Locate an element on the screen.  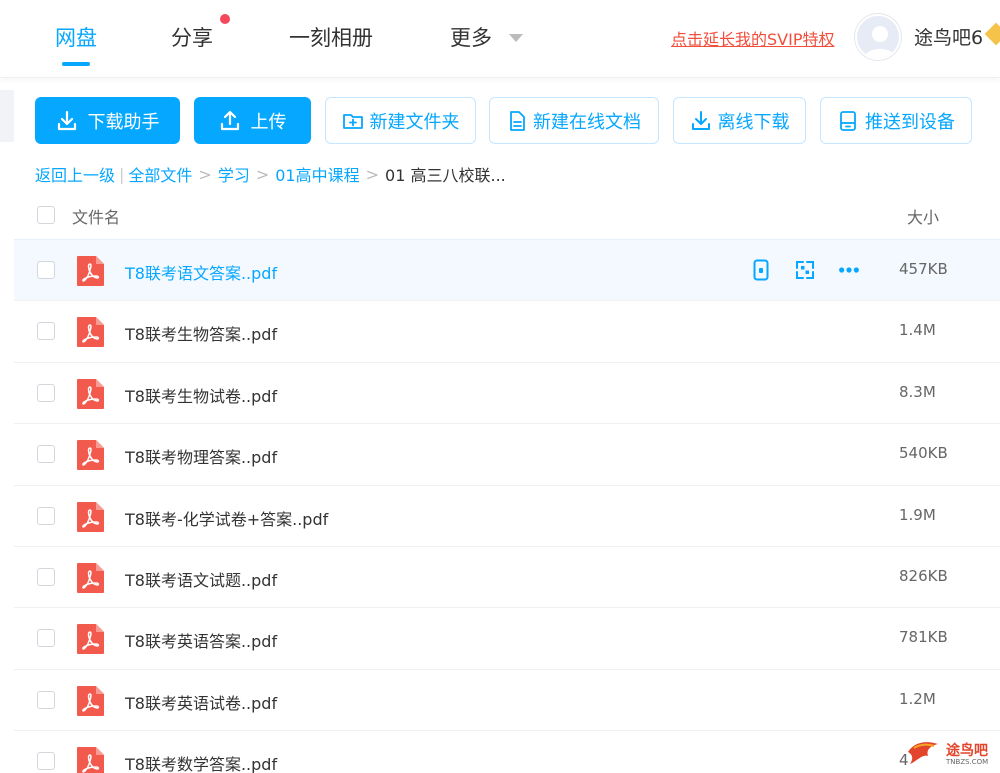
file-size: 540KB is located at coordinates (923, 453).